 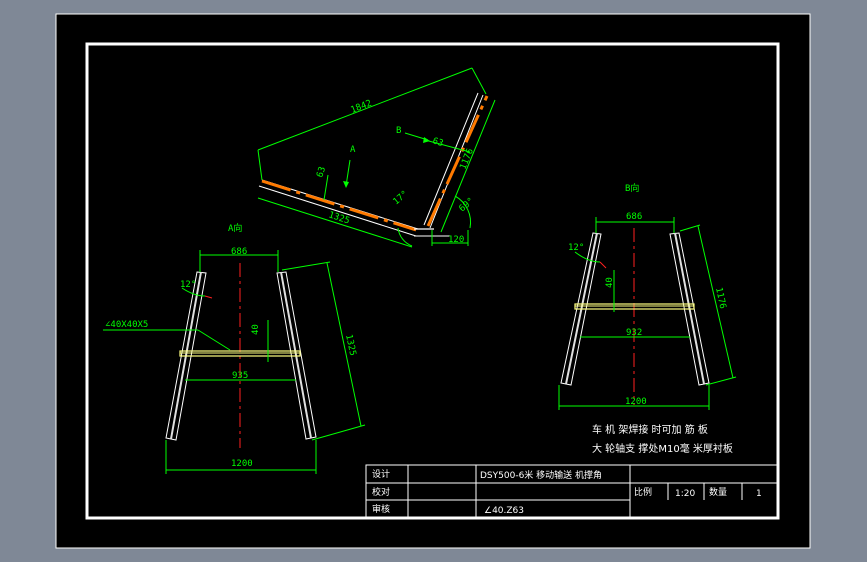 What do you see at coordinates (634, 217) in the screenshot?
I see `view-b-dim-top-text: 686` at bounding box center [634, 217].